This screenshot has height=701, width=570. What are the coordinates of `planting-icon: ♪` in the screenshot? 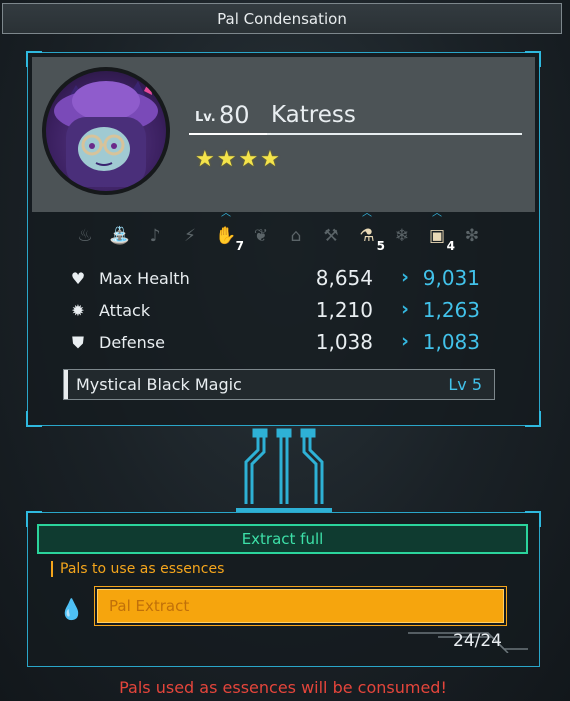 It's located at (155, 236).